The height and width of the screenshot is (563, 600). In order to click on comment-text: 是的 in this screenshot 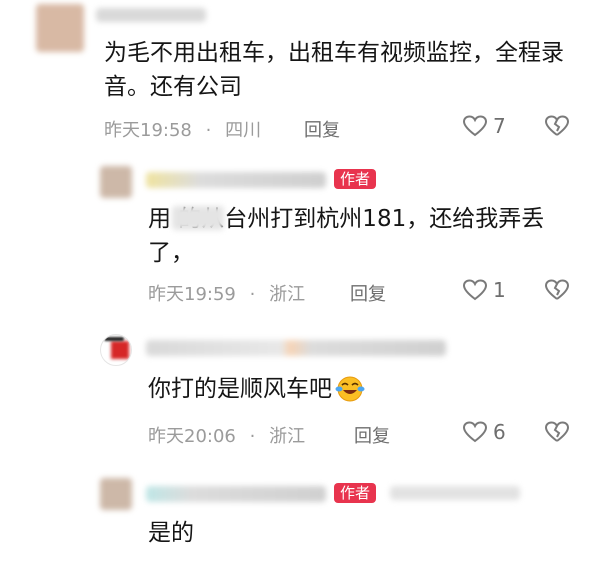, I will do `click(171, 533)`.